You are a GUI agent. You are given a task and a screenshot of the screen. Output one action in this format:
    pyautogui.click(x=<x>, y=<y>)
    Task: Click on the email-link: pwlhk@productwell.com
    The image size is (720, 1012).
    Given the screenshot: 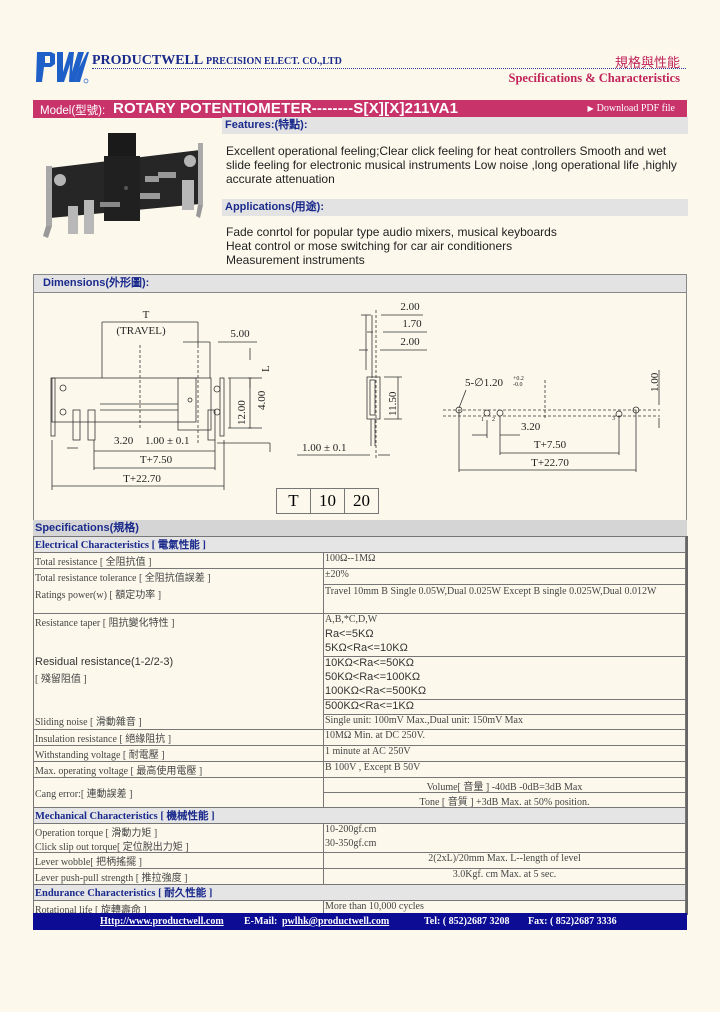 What is the action you would take?
    pyautogui.click(x=335, y=921)
    